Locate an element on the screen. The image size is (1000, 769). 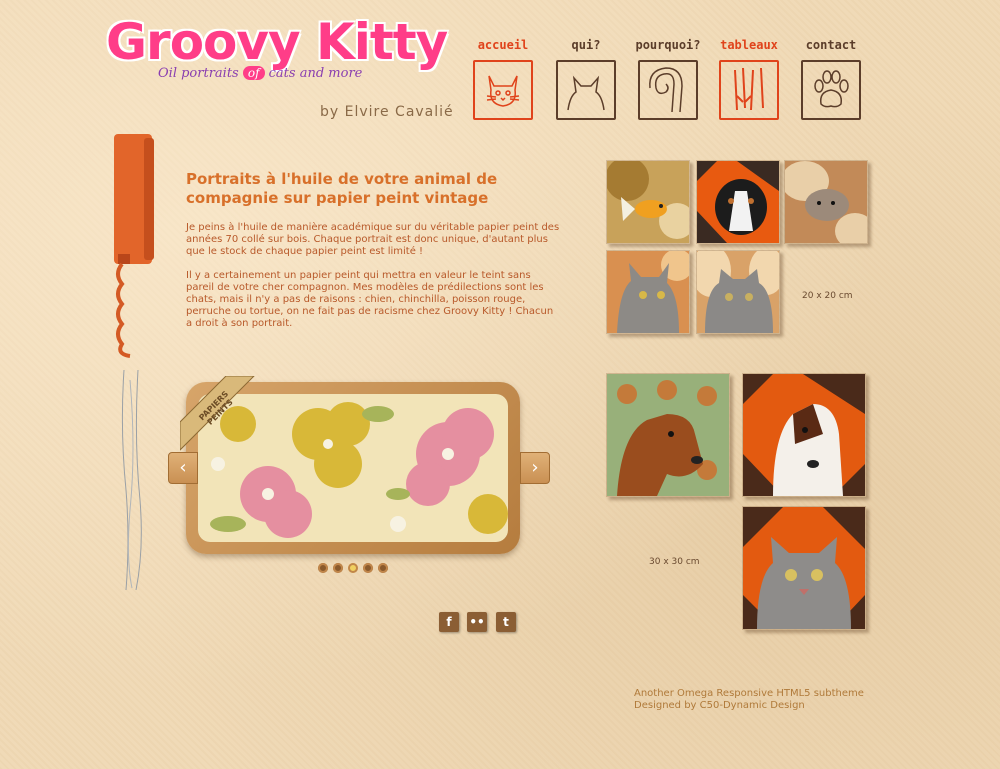
nav-label: tableaux is located at coordinates (749, 45).